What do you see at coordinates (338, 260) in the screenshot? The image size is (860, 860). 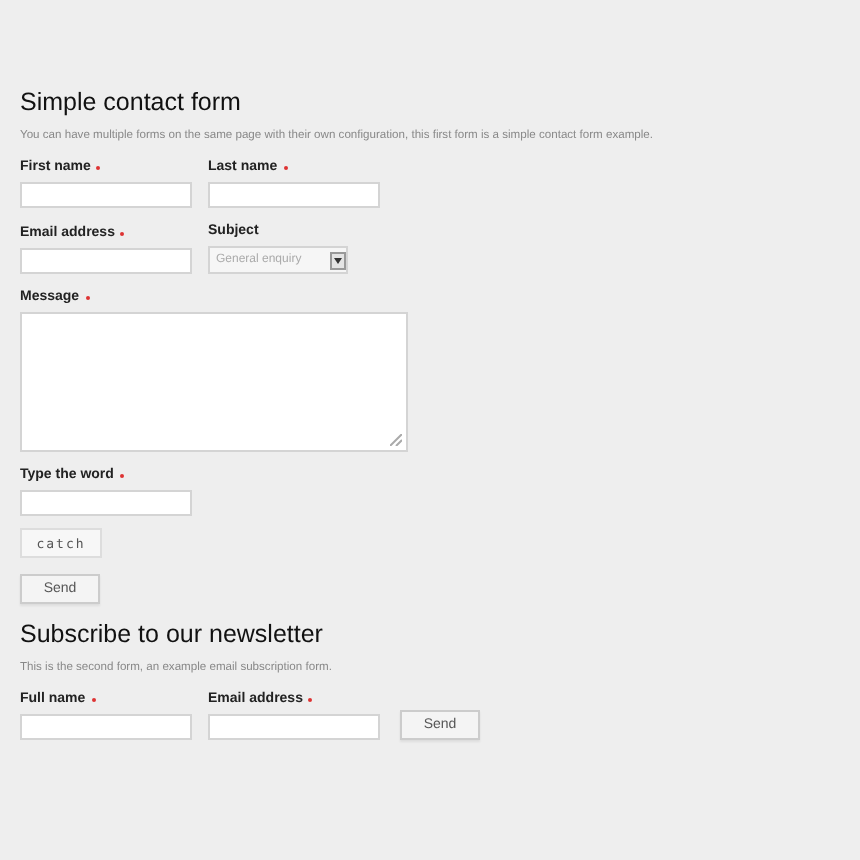 I see `caret-icon` at bounding box center [338, 260].